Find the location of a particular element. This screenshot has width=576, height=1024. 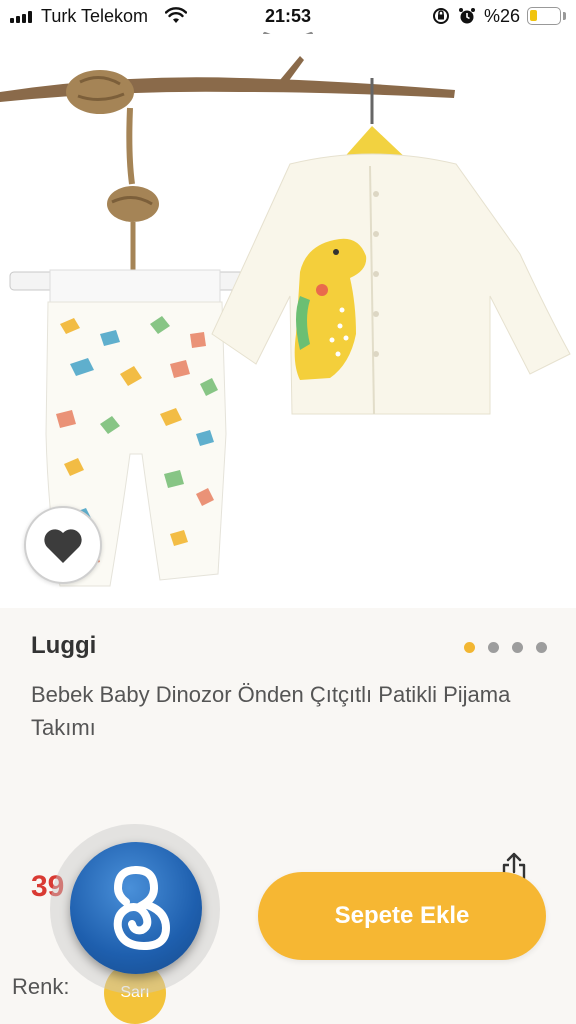

heart-icon is located at coordinates (63, 546).